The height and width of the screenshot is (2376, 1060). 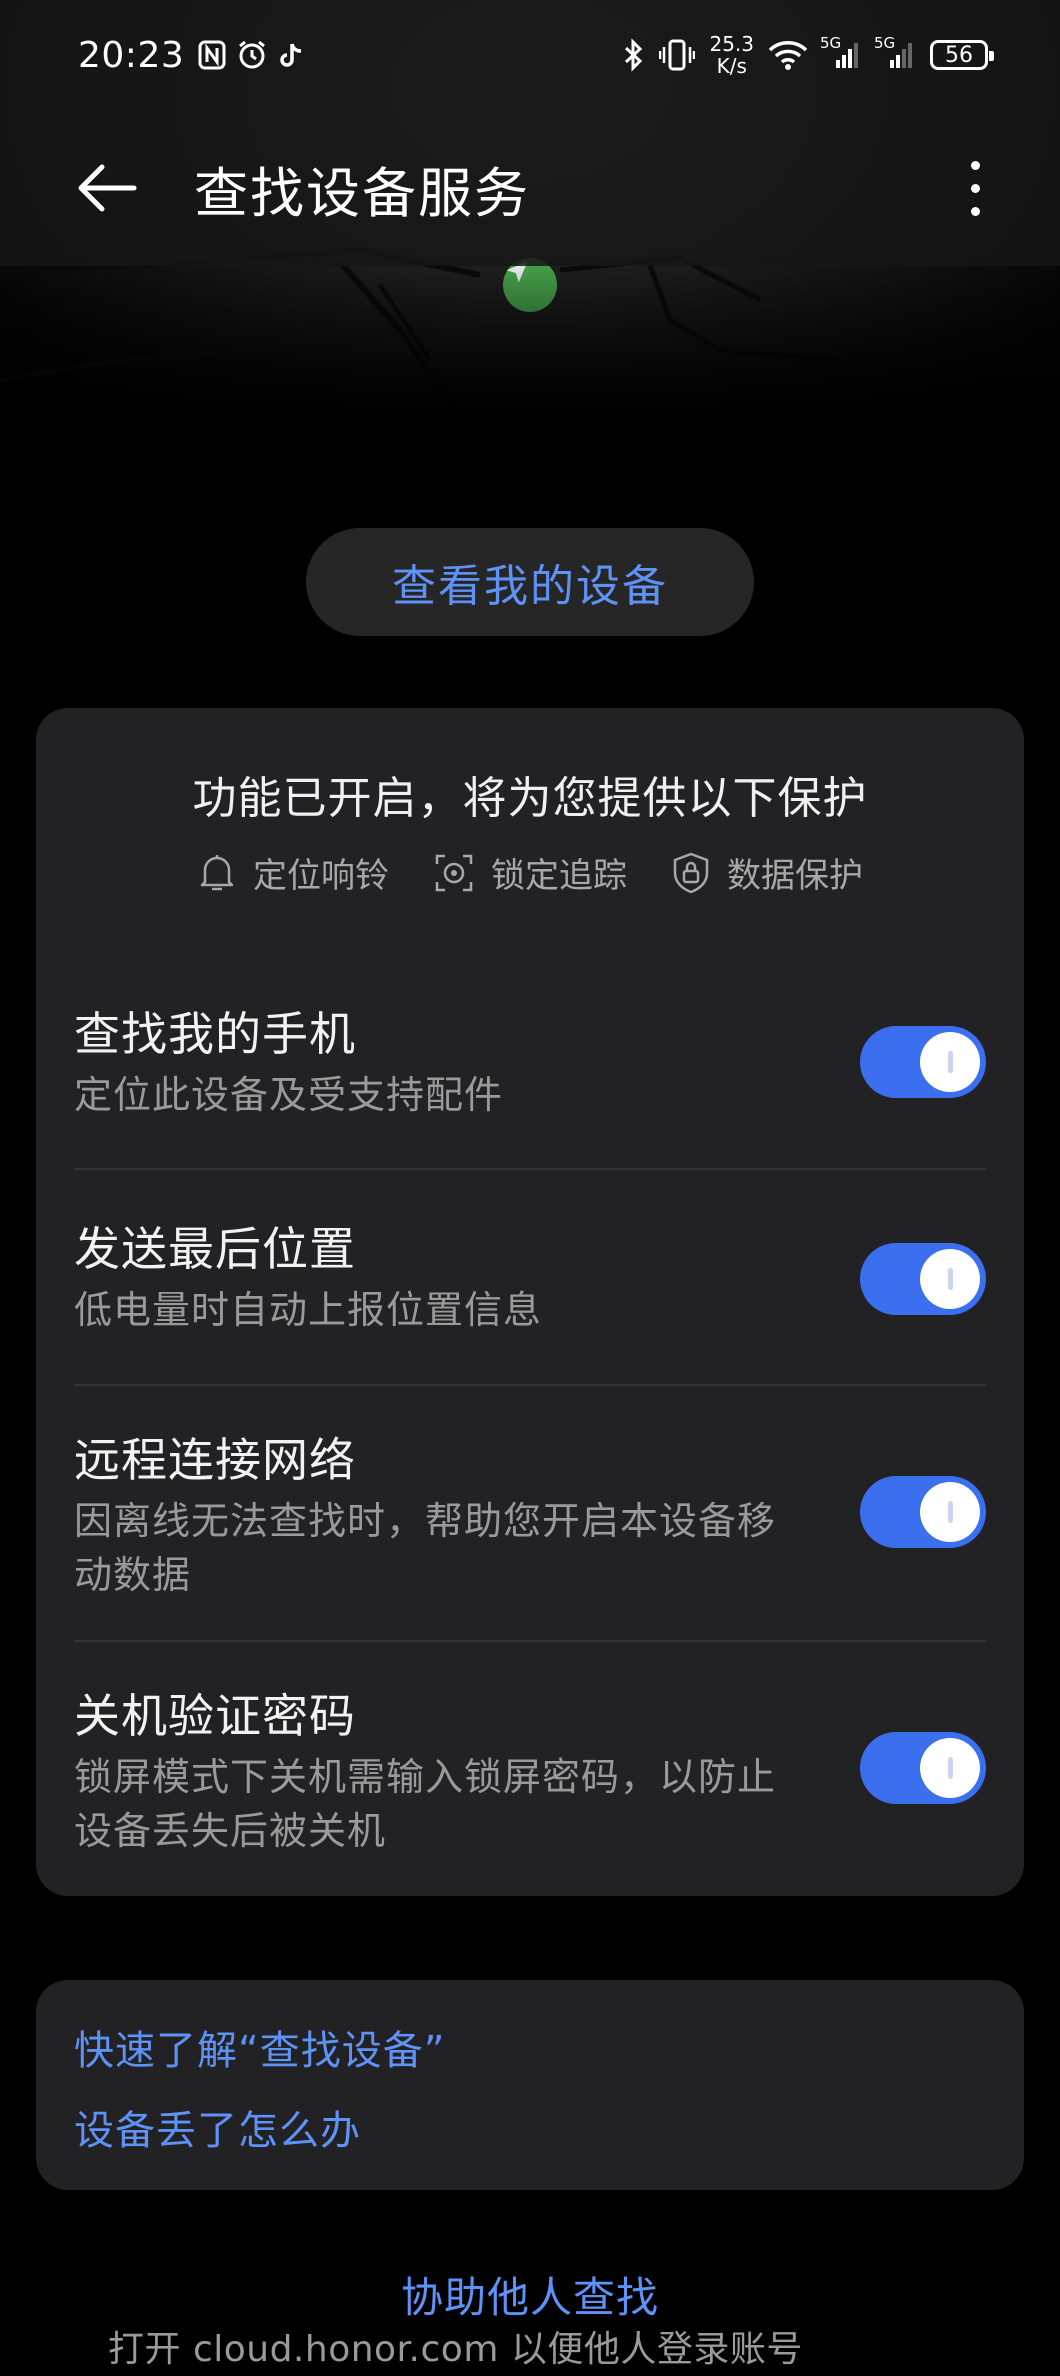 What do you see at coordinates (291, 55) in the screenshot?
I see `tiktok-icon` at bounding box center [291, 55].